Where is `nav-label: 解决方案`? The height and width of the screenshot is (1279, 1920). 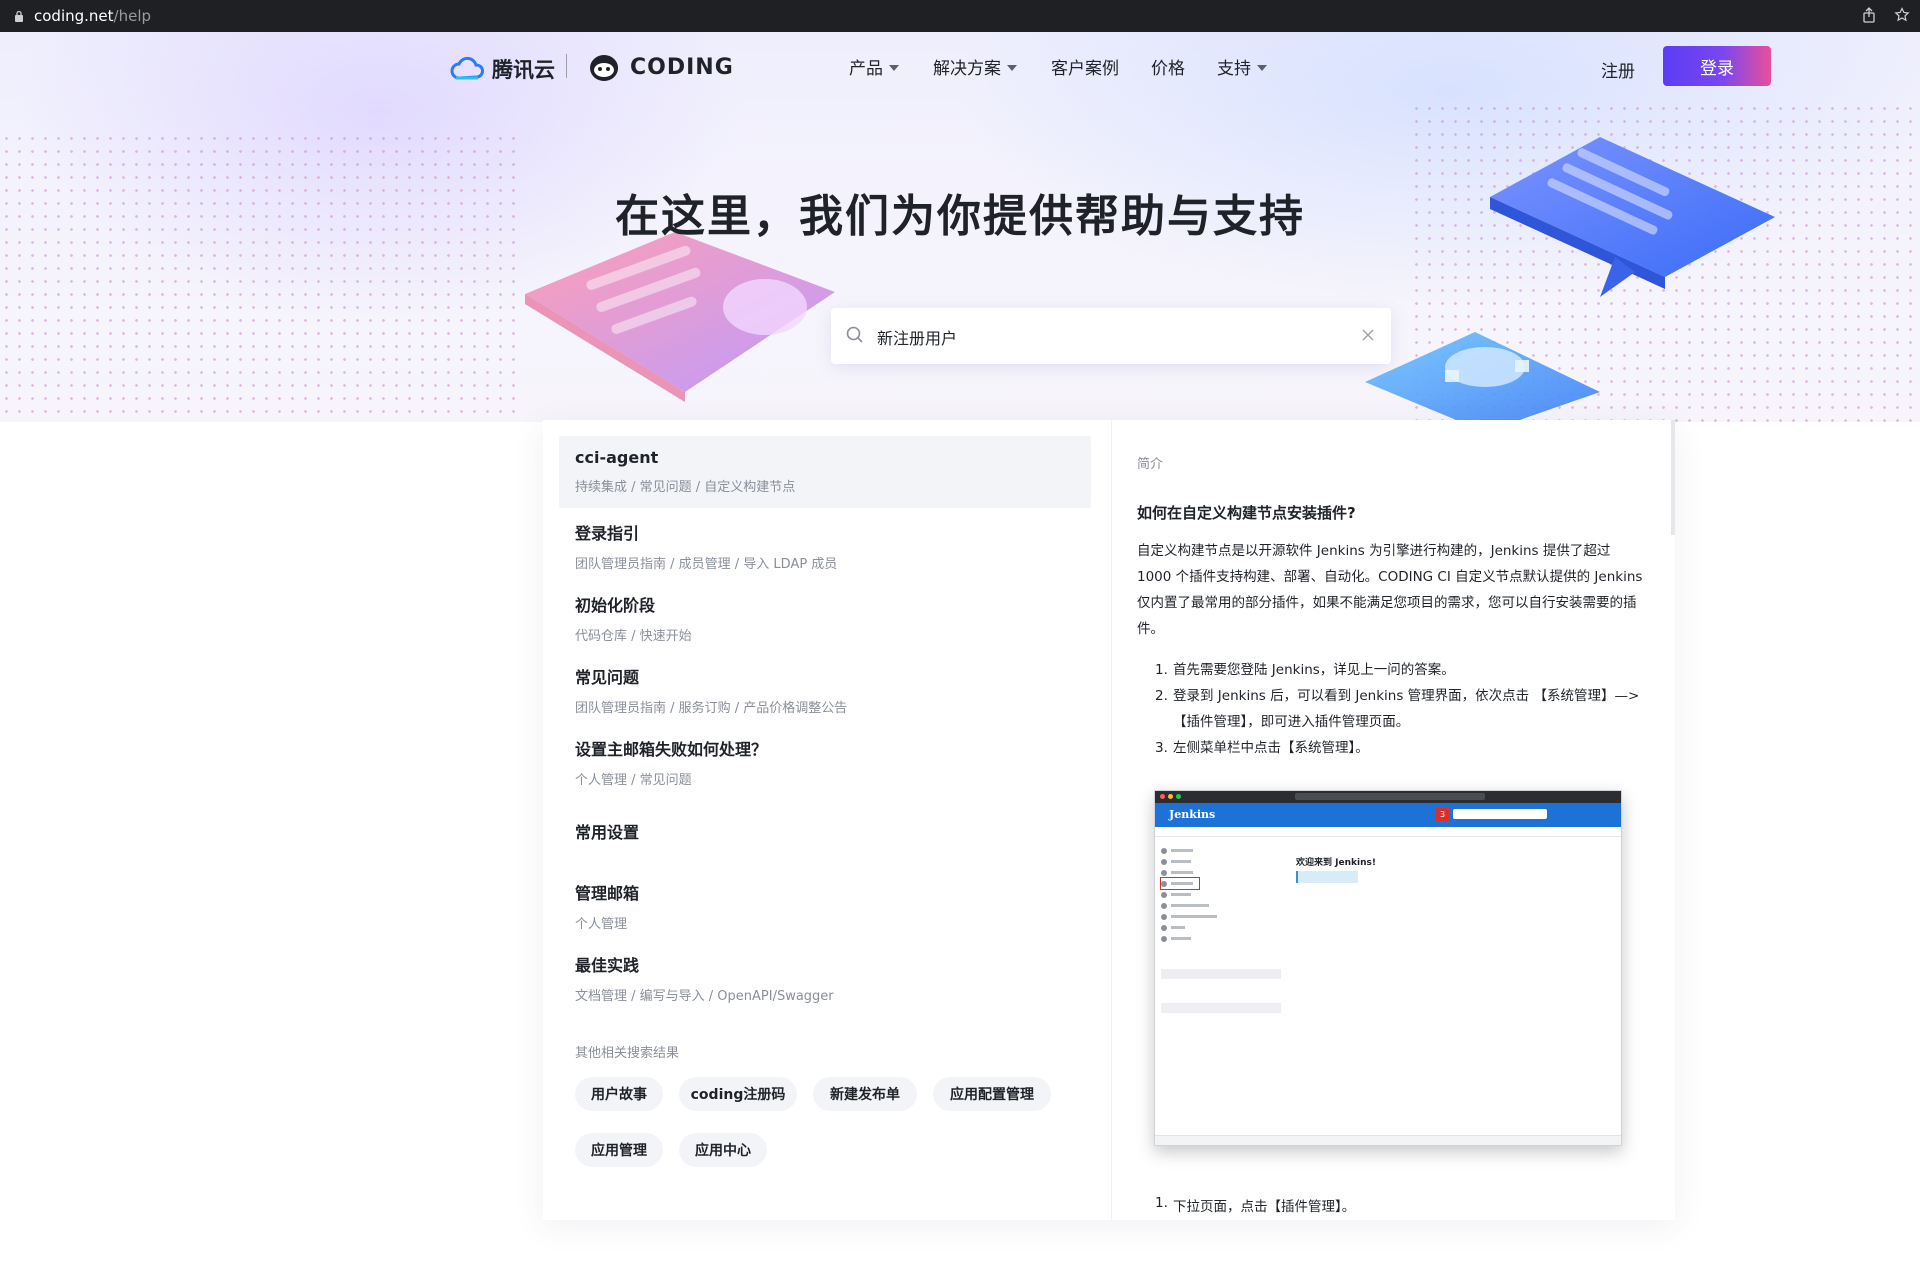
nav-label: 解决方案 is located at coordinates (967, 69).